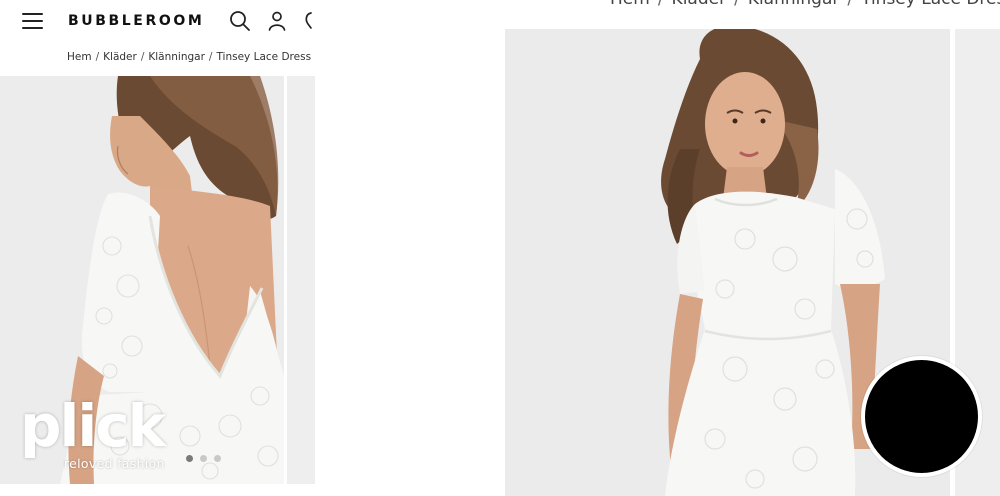  I want to click on breadcrumb-zoomed: Hem / Kläder / Klänningar / Tinsey Lace Dress, so click(805, 4).